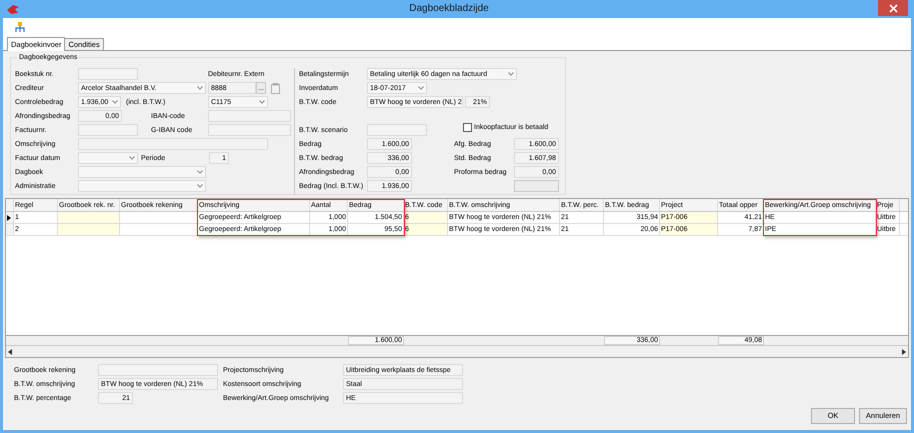 Image resolution: width=914 pixels, height=433 pixels. Describe the element at coordinates (275, 88) in the screenshot. I see `document-icon` at that location.